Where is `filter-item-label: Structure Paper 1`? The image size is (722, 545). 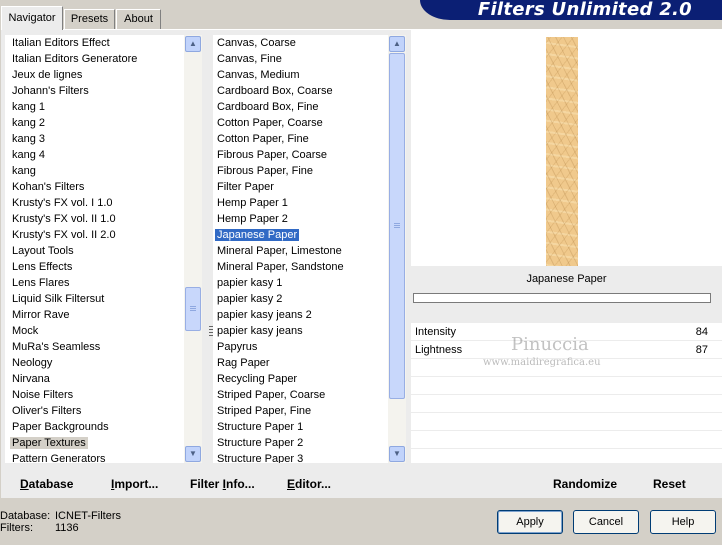
filter-item-label: Structure Paper 1 is located at coordinates (260, 427).